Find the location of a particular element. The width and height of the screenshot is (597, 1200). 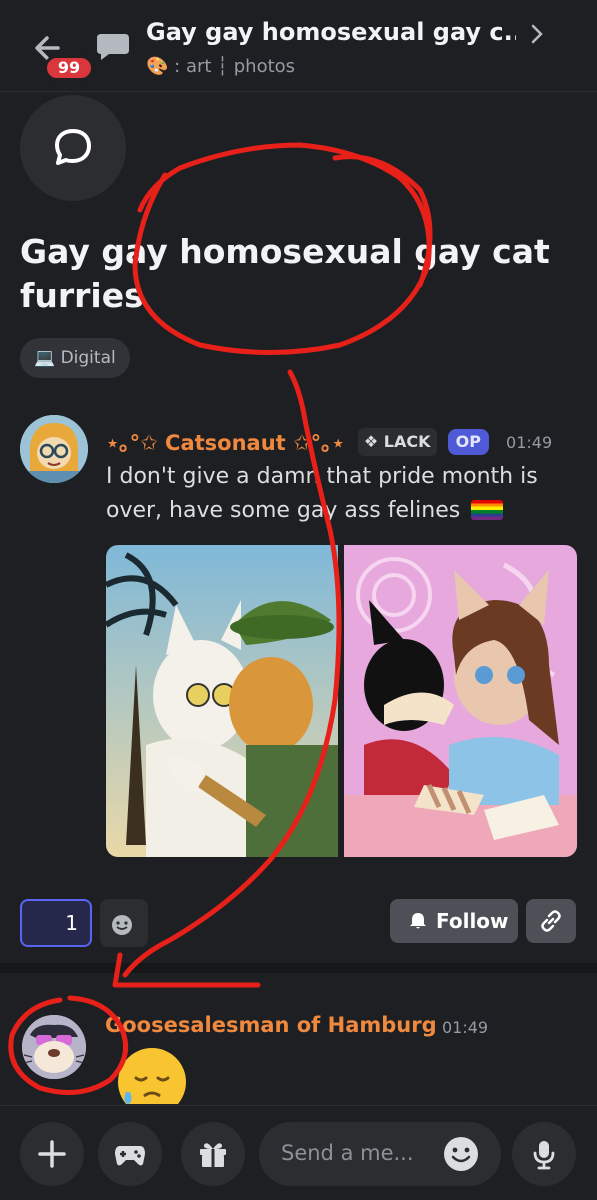

bell-icon is located at coordinates (418, 921).